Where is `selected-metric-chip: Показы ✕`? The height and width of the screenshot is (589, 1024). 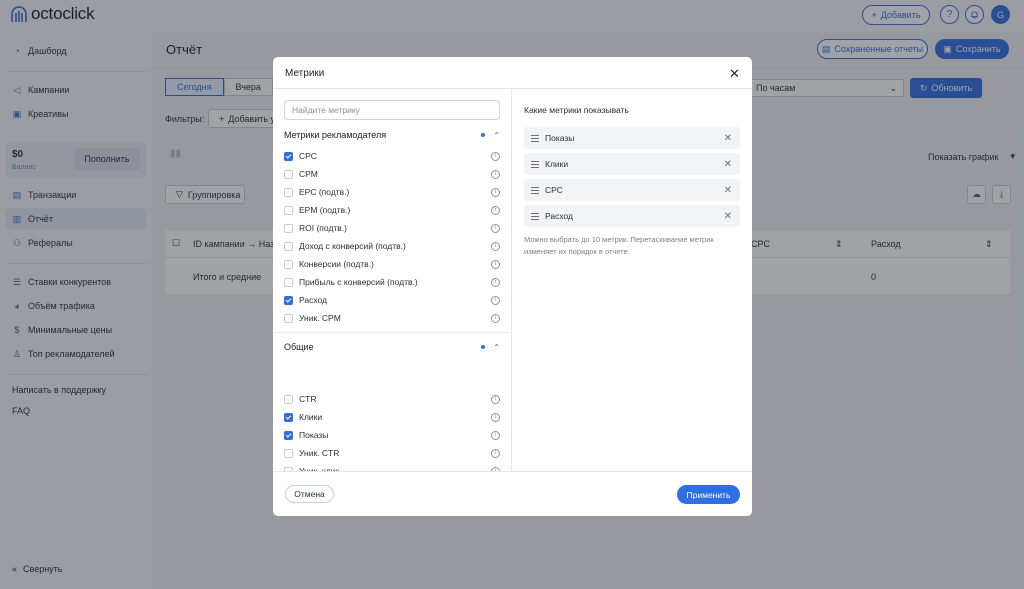 selected-metric-chip: Показы ✕ is located at coordinates (632, 138).